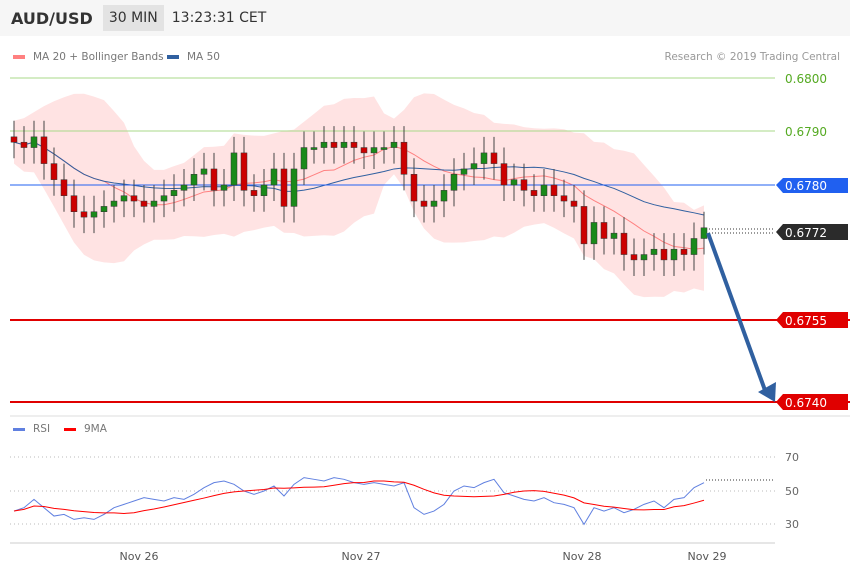 The width and height of the screenshot is (850, 576). Describe the element at coordinates (359, 497) in the screenshot. I see `rsi-ma9-line` at that location.